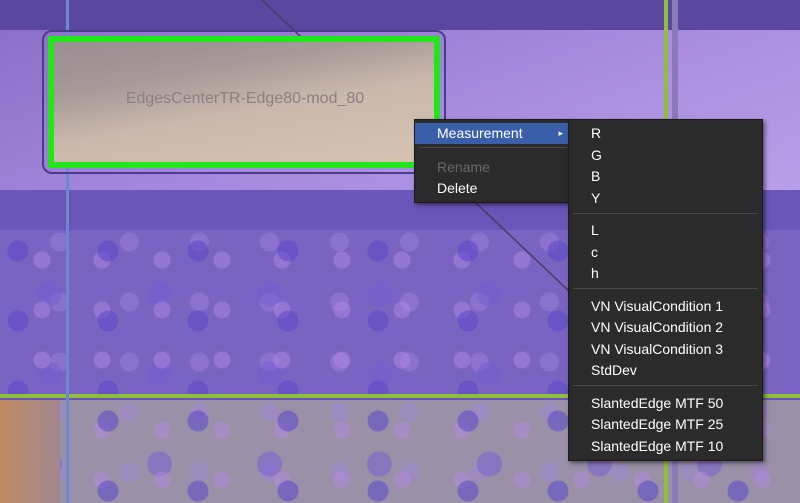  I want to click on menu-item-label: Rename, so click(463, 167).